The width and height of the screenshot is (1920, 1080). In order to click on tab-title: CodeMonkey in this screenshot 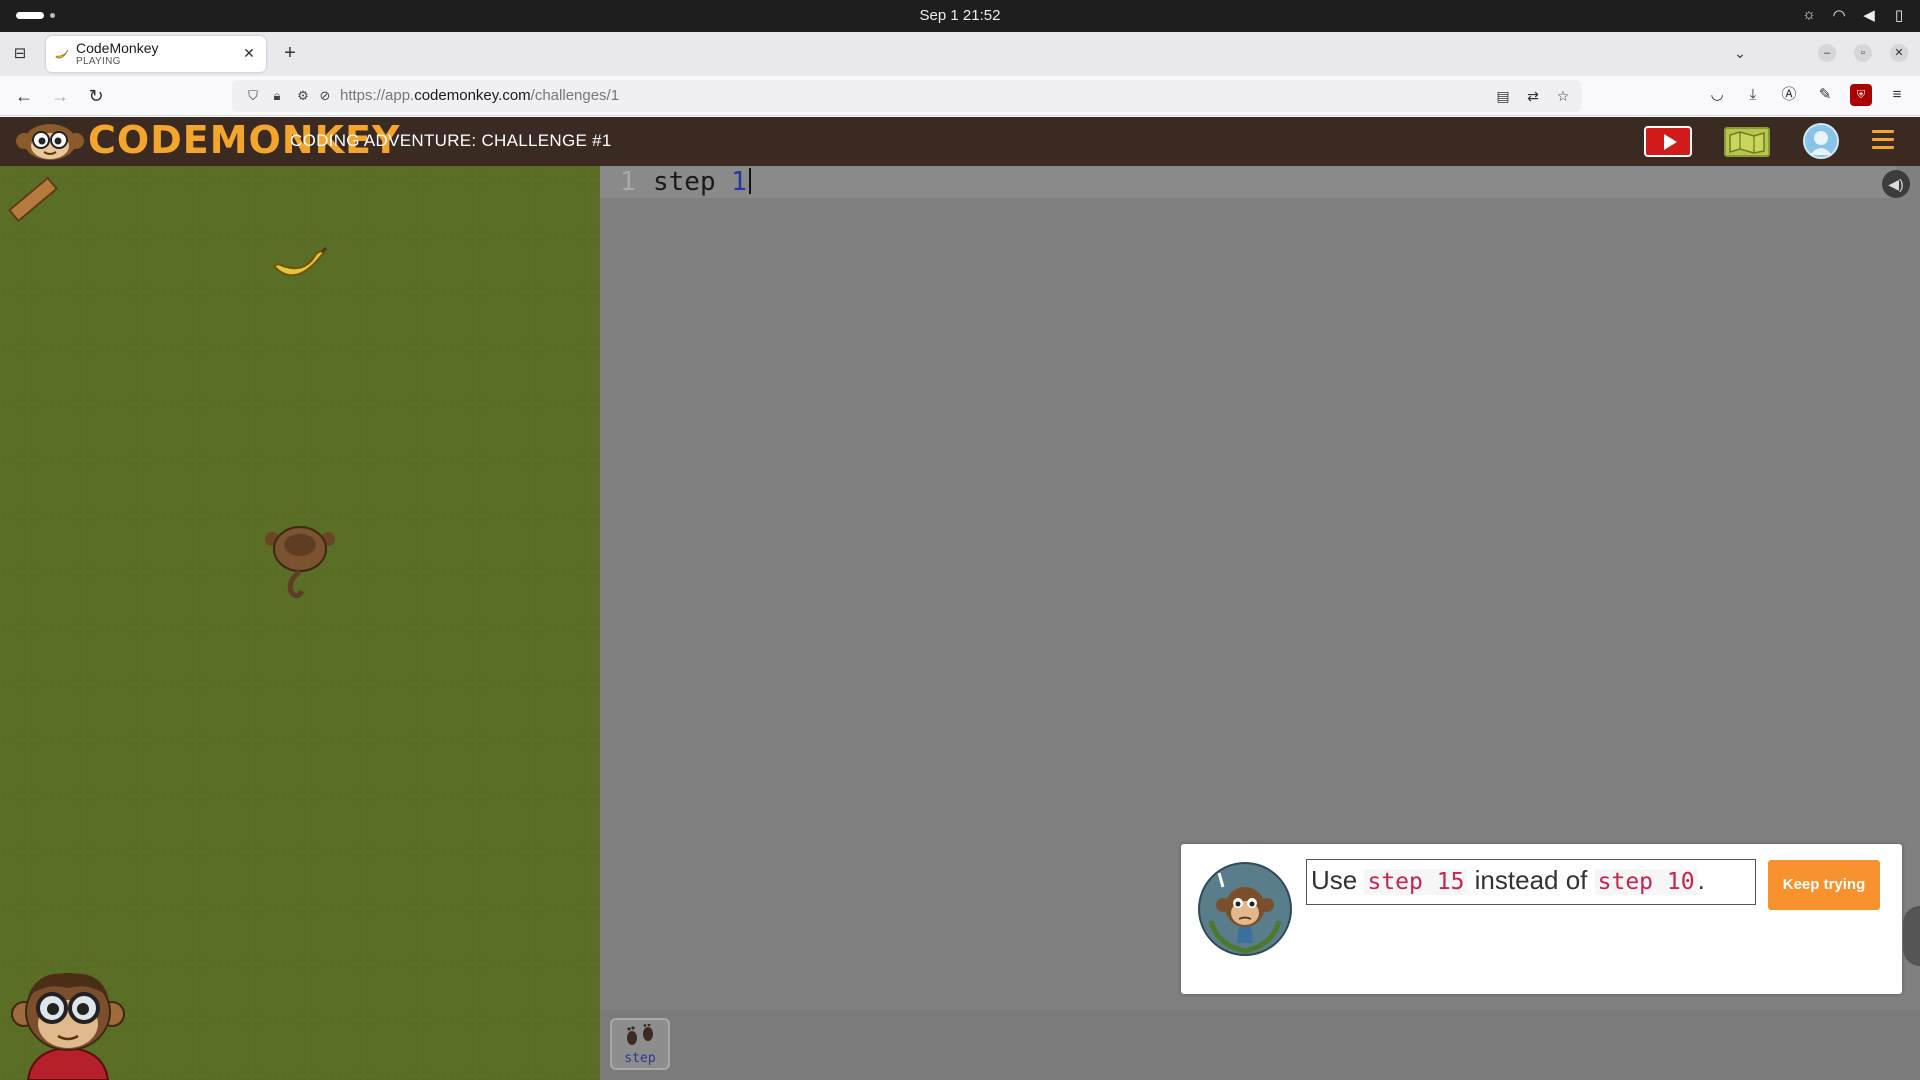, I will do `click(117, 48)`.